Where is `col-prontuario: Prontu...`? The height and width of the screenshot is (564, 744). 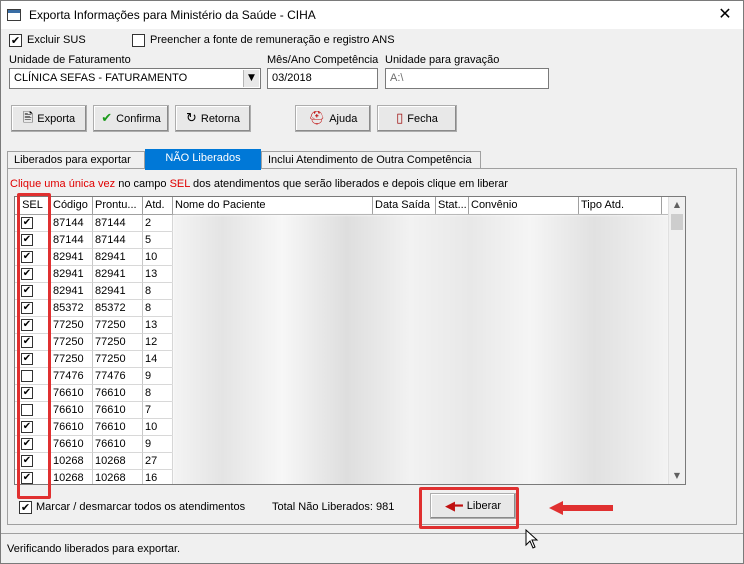
col-prontuario: Prontu... is located at coordinates (118, 206).